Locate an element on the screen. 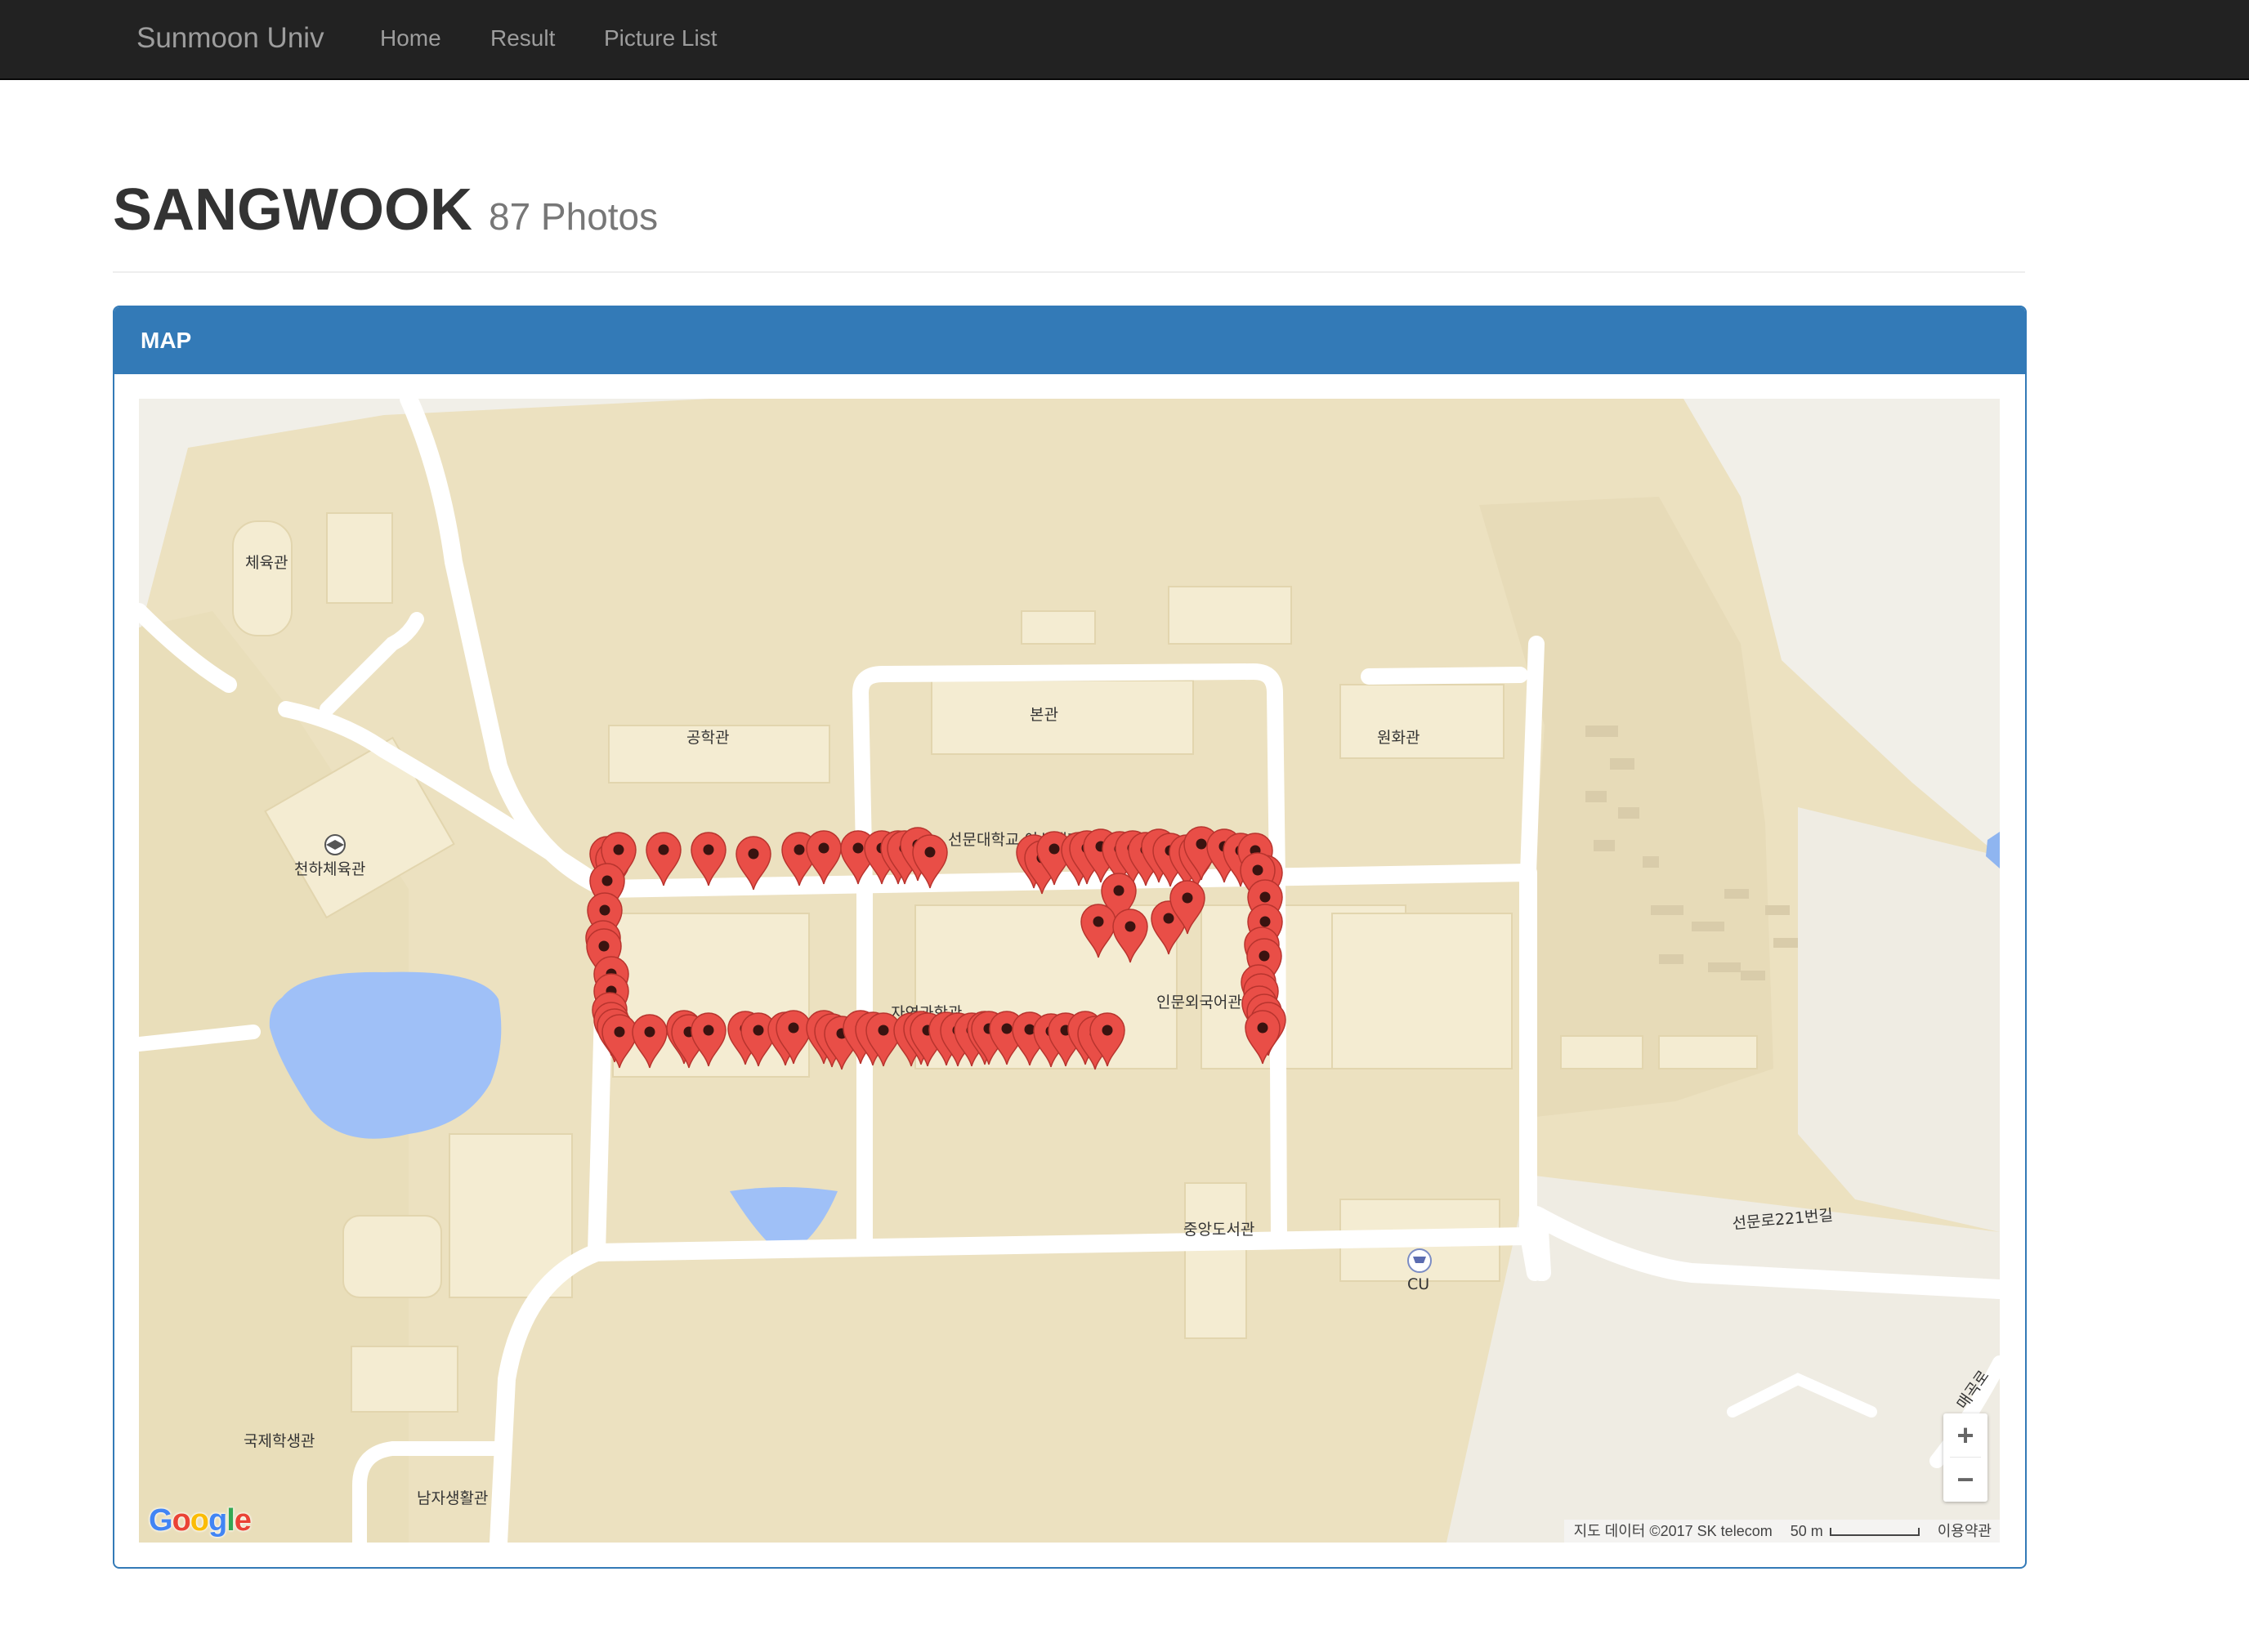 This screenshot has height=1652, width=2249. label-cu: CU is located at coordinates (1418, 1284).